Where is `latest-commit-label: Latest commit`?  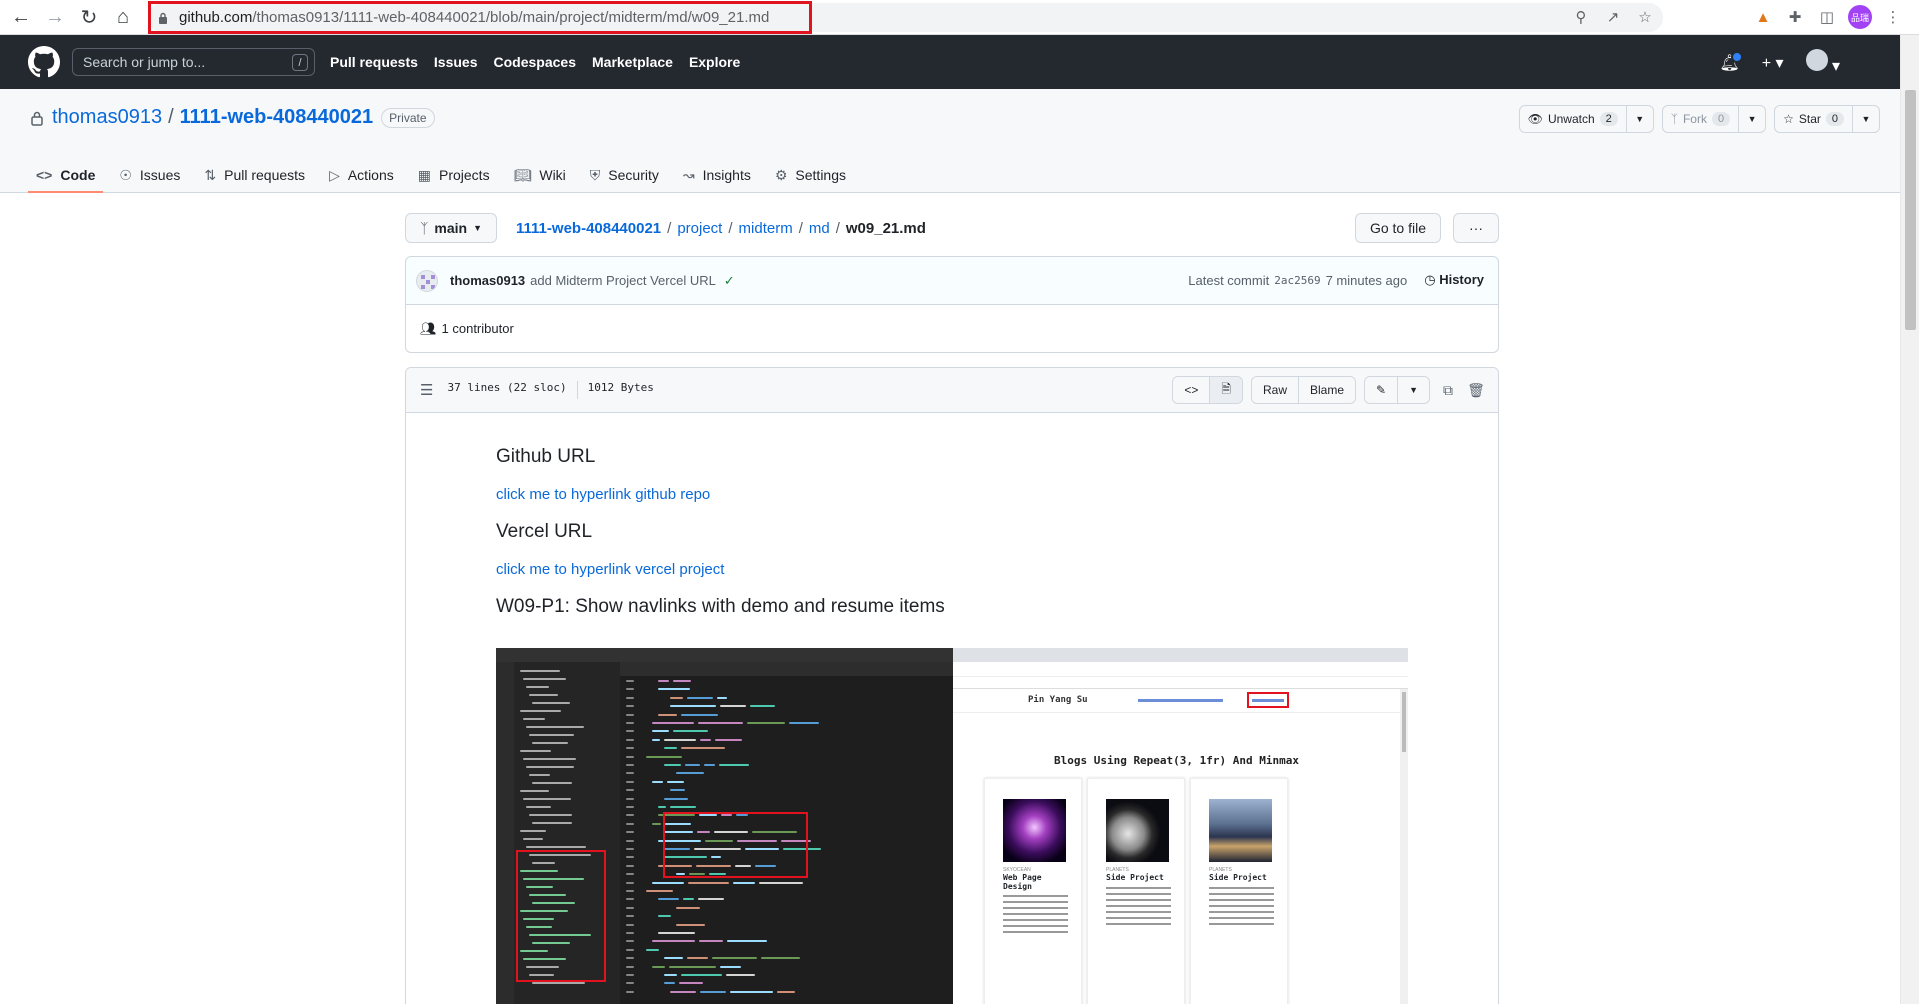 latest-commit-label: Latest commit is located at coordinates (1229, 280).